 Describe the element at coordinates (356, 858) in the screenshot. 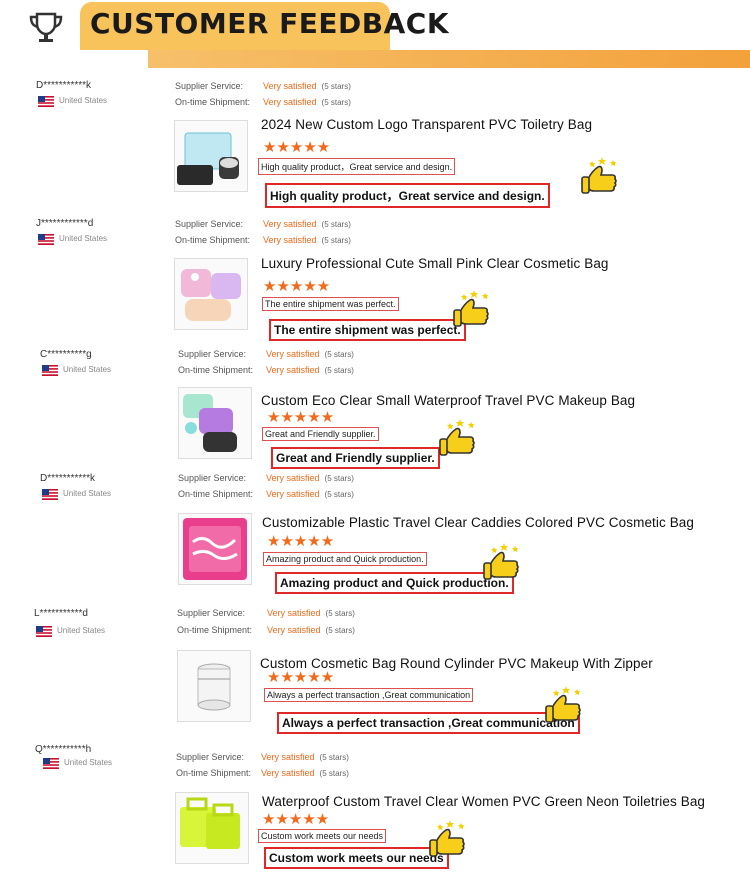

I see `review-highlight: Custom work meets our needs` at that location.